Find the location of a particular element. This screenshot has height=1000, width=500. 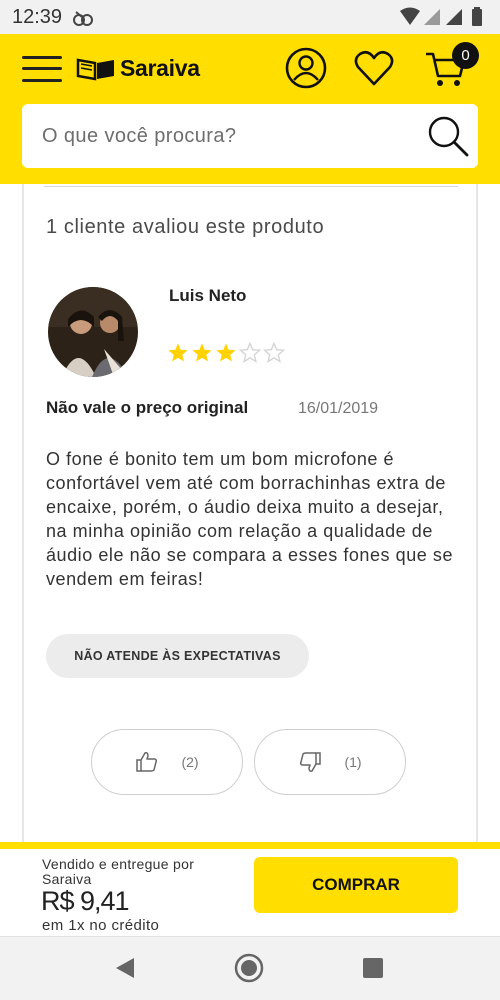

back-icon is located at coordinates (125, 968).